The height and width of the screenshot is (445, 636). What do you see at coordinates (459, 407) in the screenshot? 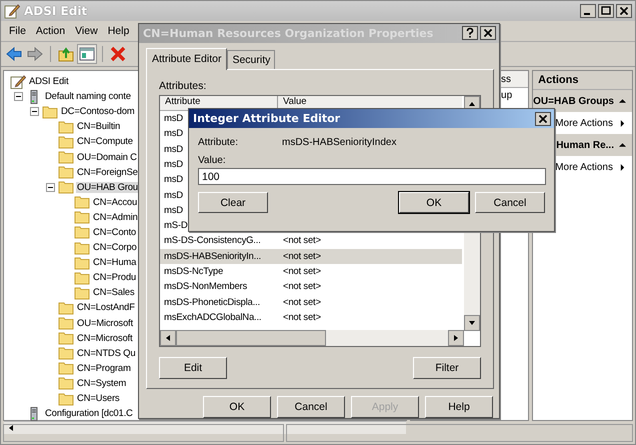
I see `dialog-button: Help` at bounding box center [459, 407].